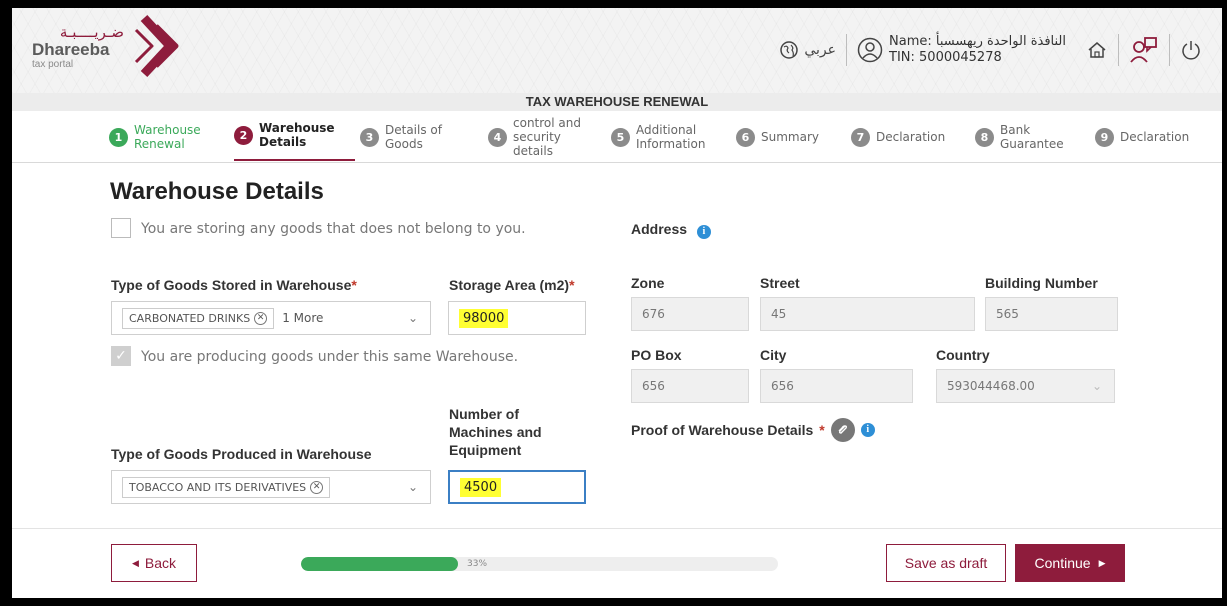 The height and width of the screenshot is (606, 1227). I want to click on step-details-of-goods: 3 Details of Goods, so click(405, 137).